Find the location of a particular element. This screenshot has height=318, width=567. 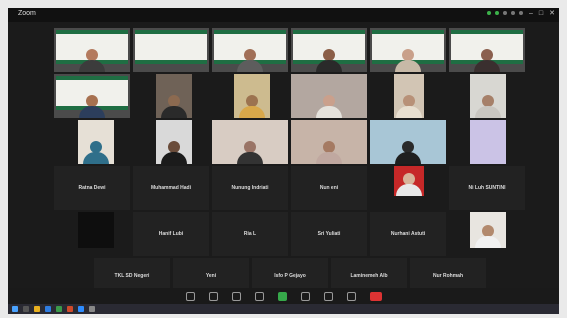

windows-taskbar is located at coordinates (283, 309).